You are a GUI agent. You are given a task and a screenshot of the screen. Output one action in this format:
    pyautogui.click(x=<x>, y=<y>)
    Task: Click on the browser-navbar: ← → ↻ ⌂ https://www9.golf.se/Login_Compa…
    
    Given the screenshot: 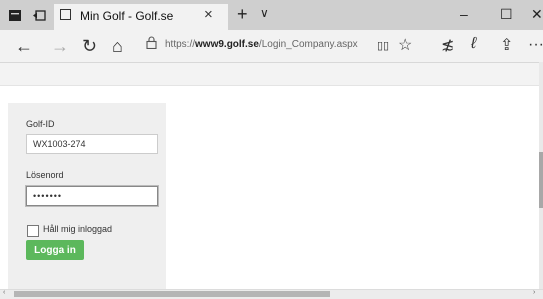 What is the action you would take?
    pyautogui.click(x=271, y=46)
    